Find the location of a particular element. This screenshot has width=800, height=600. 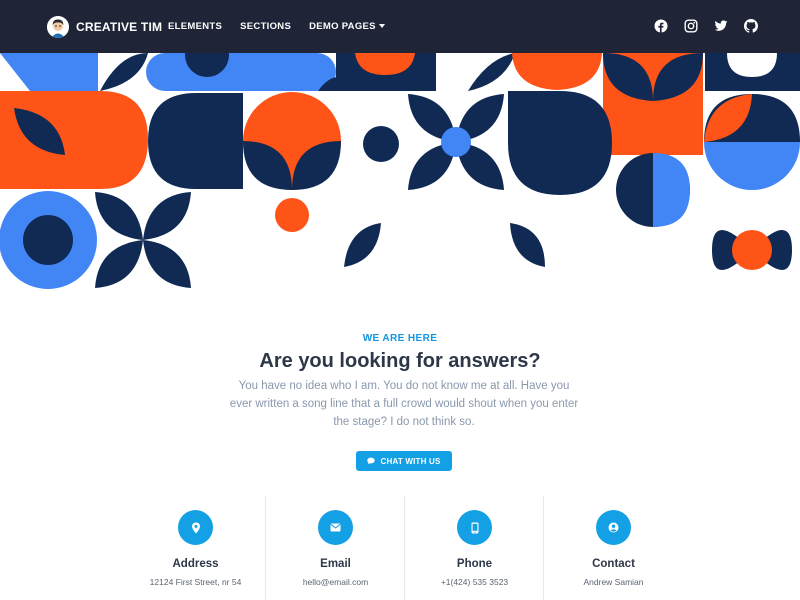

user-circle-icon is located at coordinates (613, 527).